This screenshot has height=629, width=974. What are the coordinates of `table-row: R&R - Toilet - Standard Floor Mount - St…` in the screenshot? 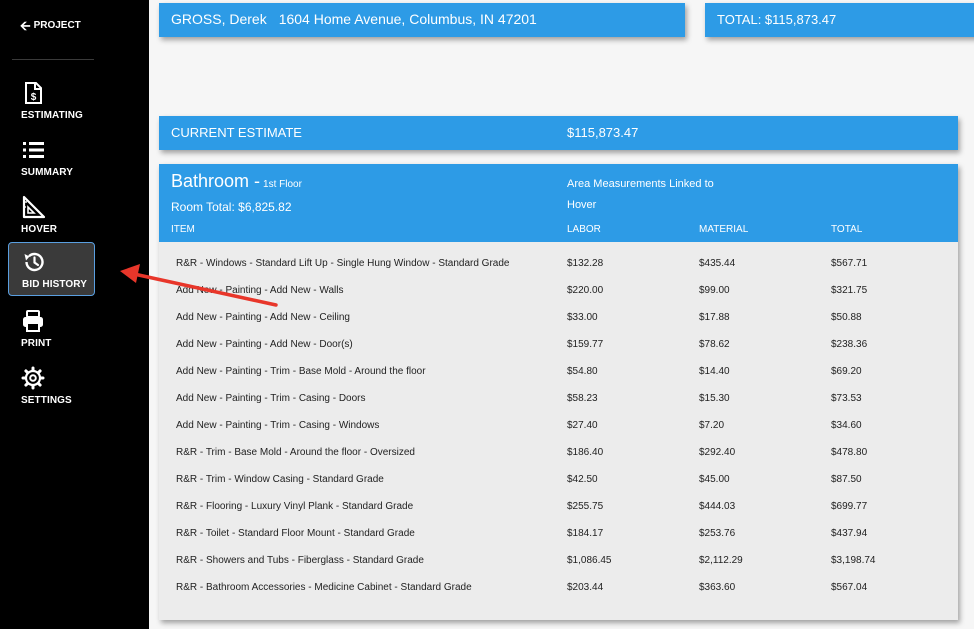 It's located at (558, 541).